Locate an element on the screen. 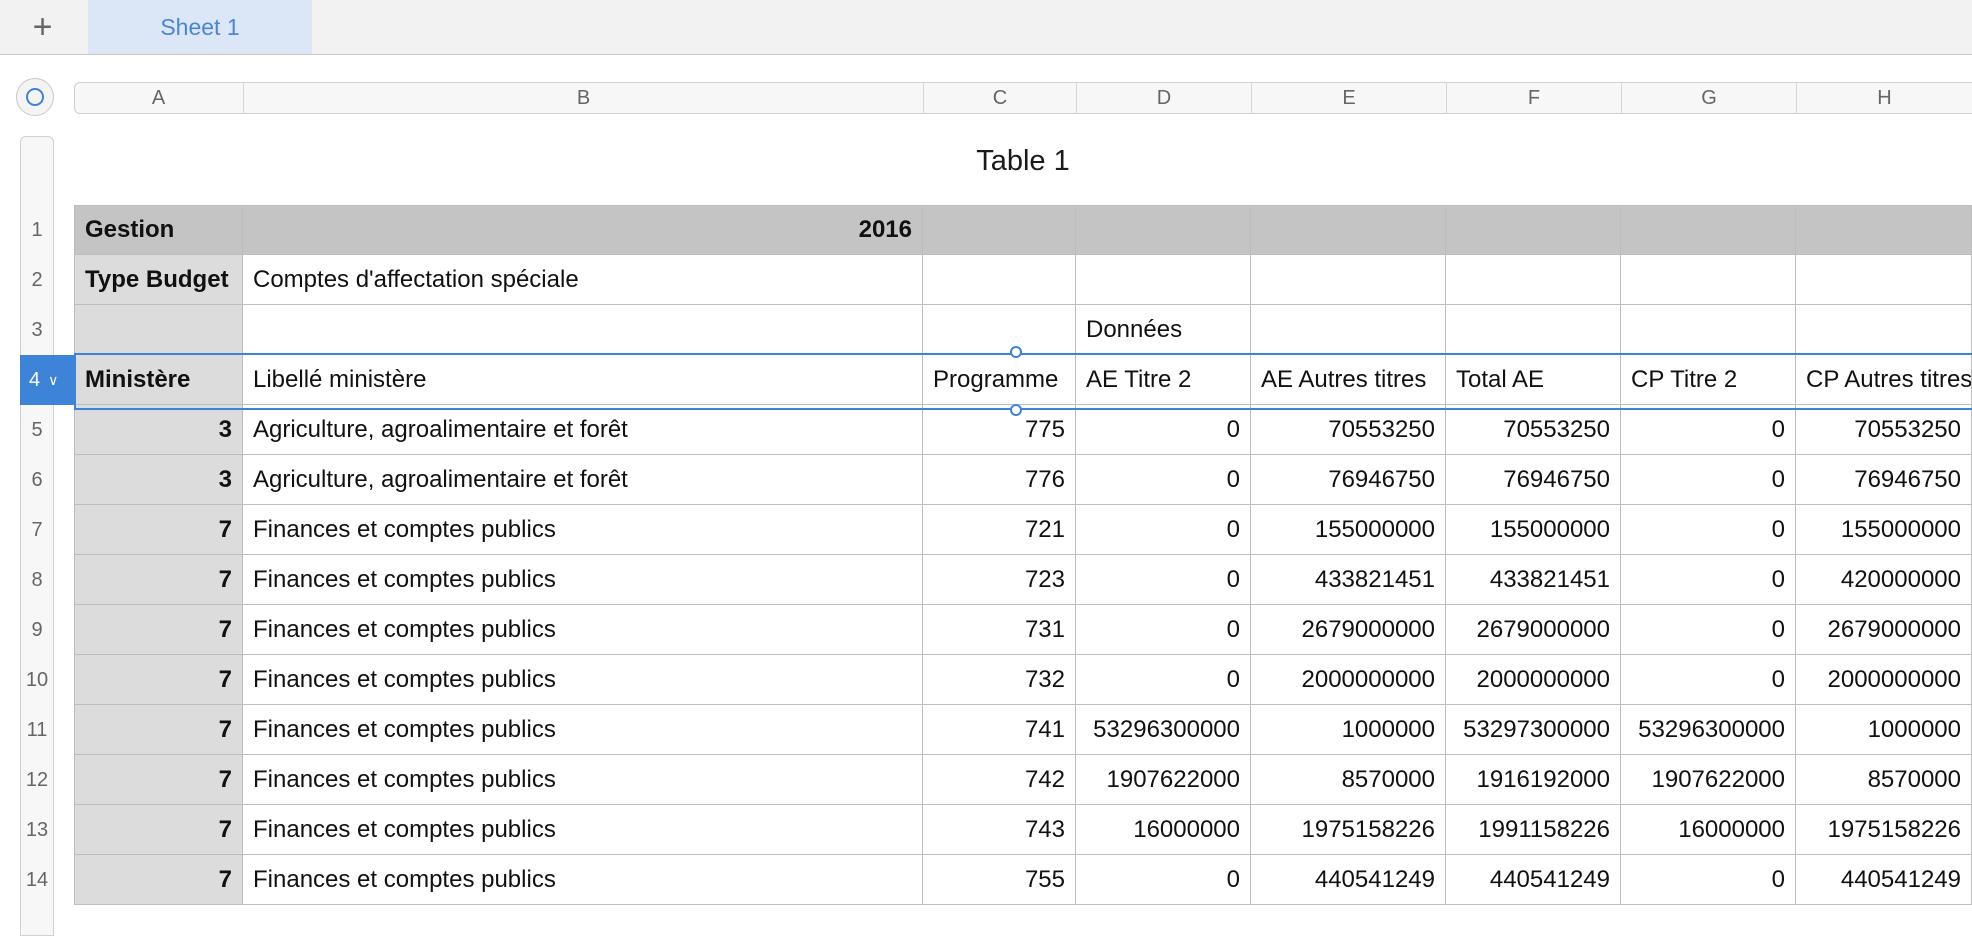 The width and height of the screenshot is (1972, 936). cell-e11: 1000000 is located at coordinates (1348, 730).